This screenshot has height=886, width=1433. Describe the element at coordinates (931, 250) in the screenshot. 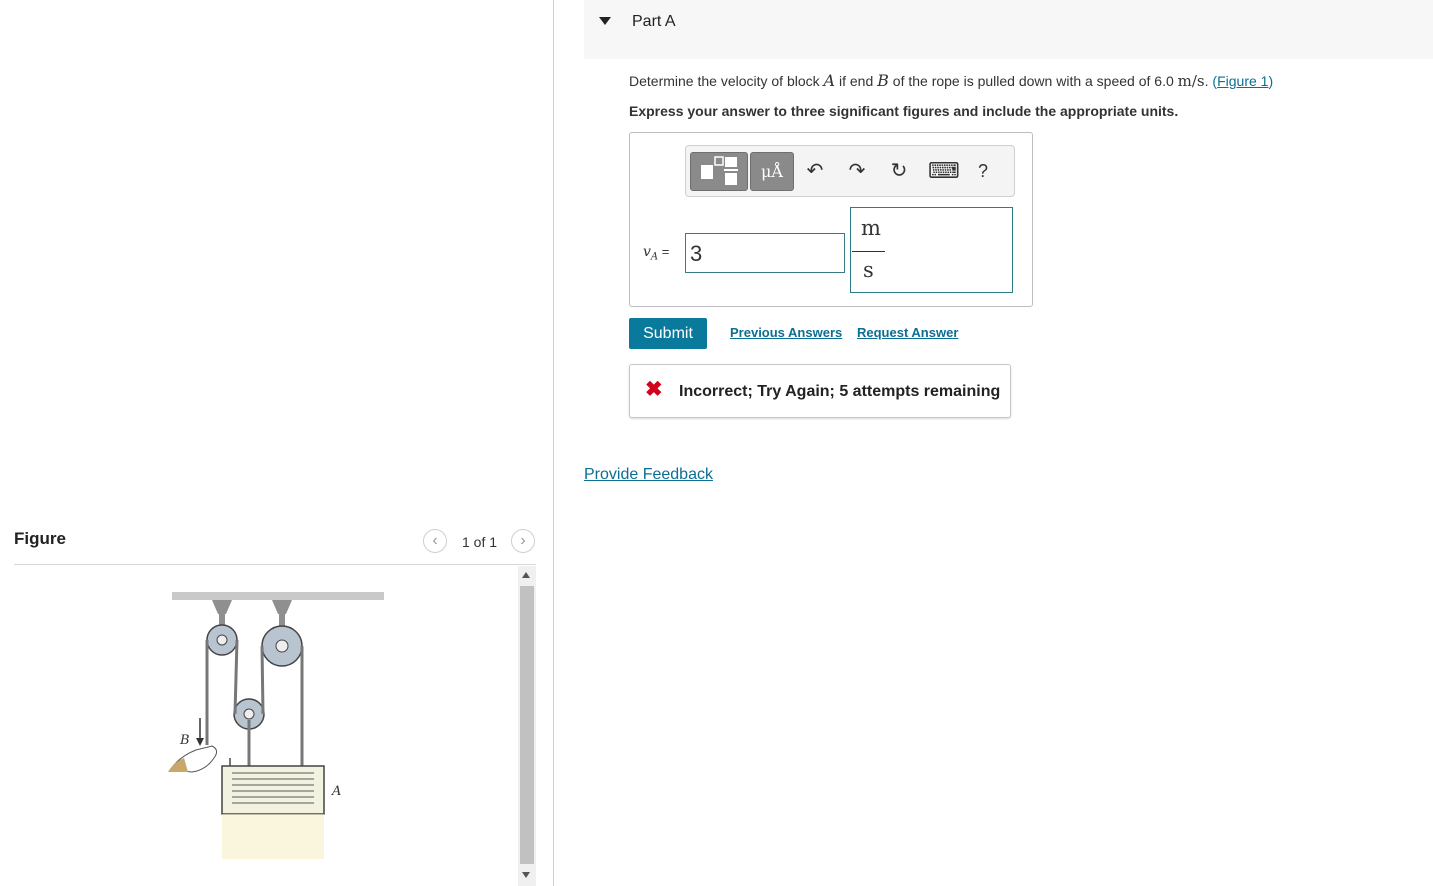

I see `units-input: m s` at that location.